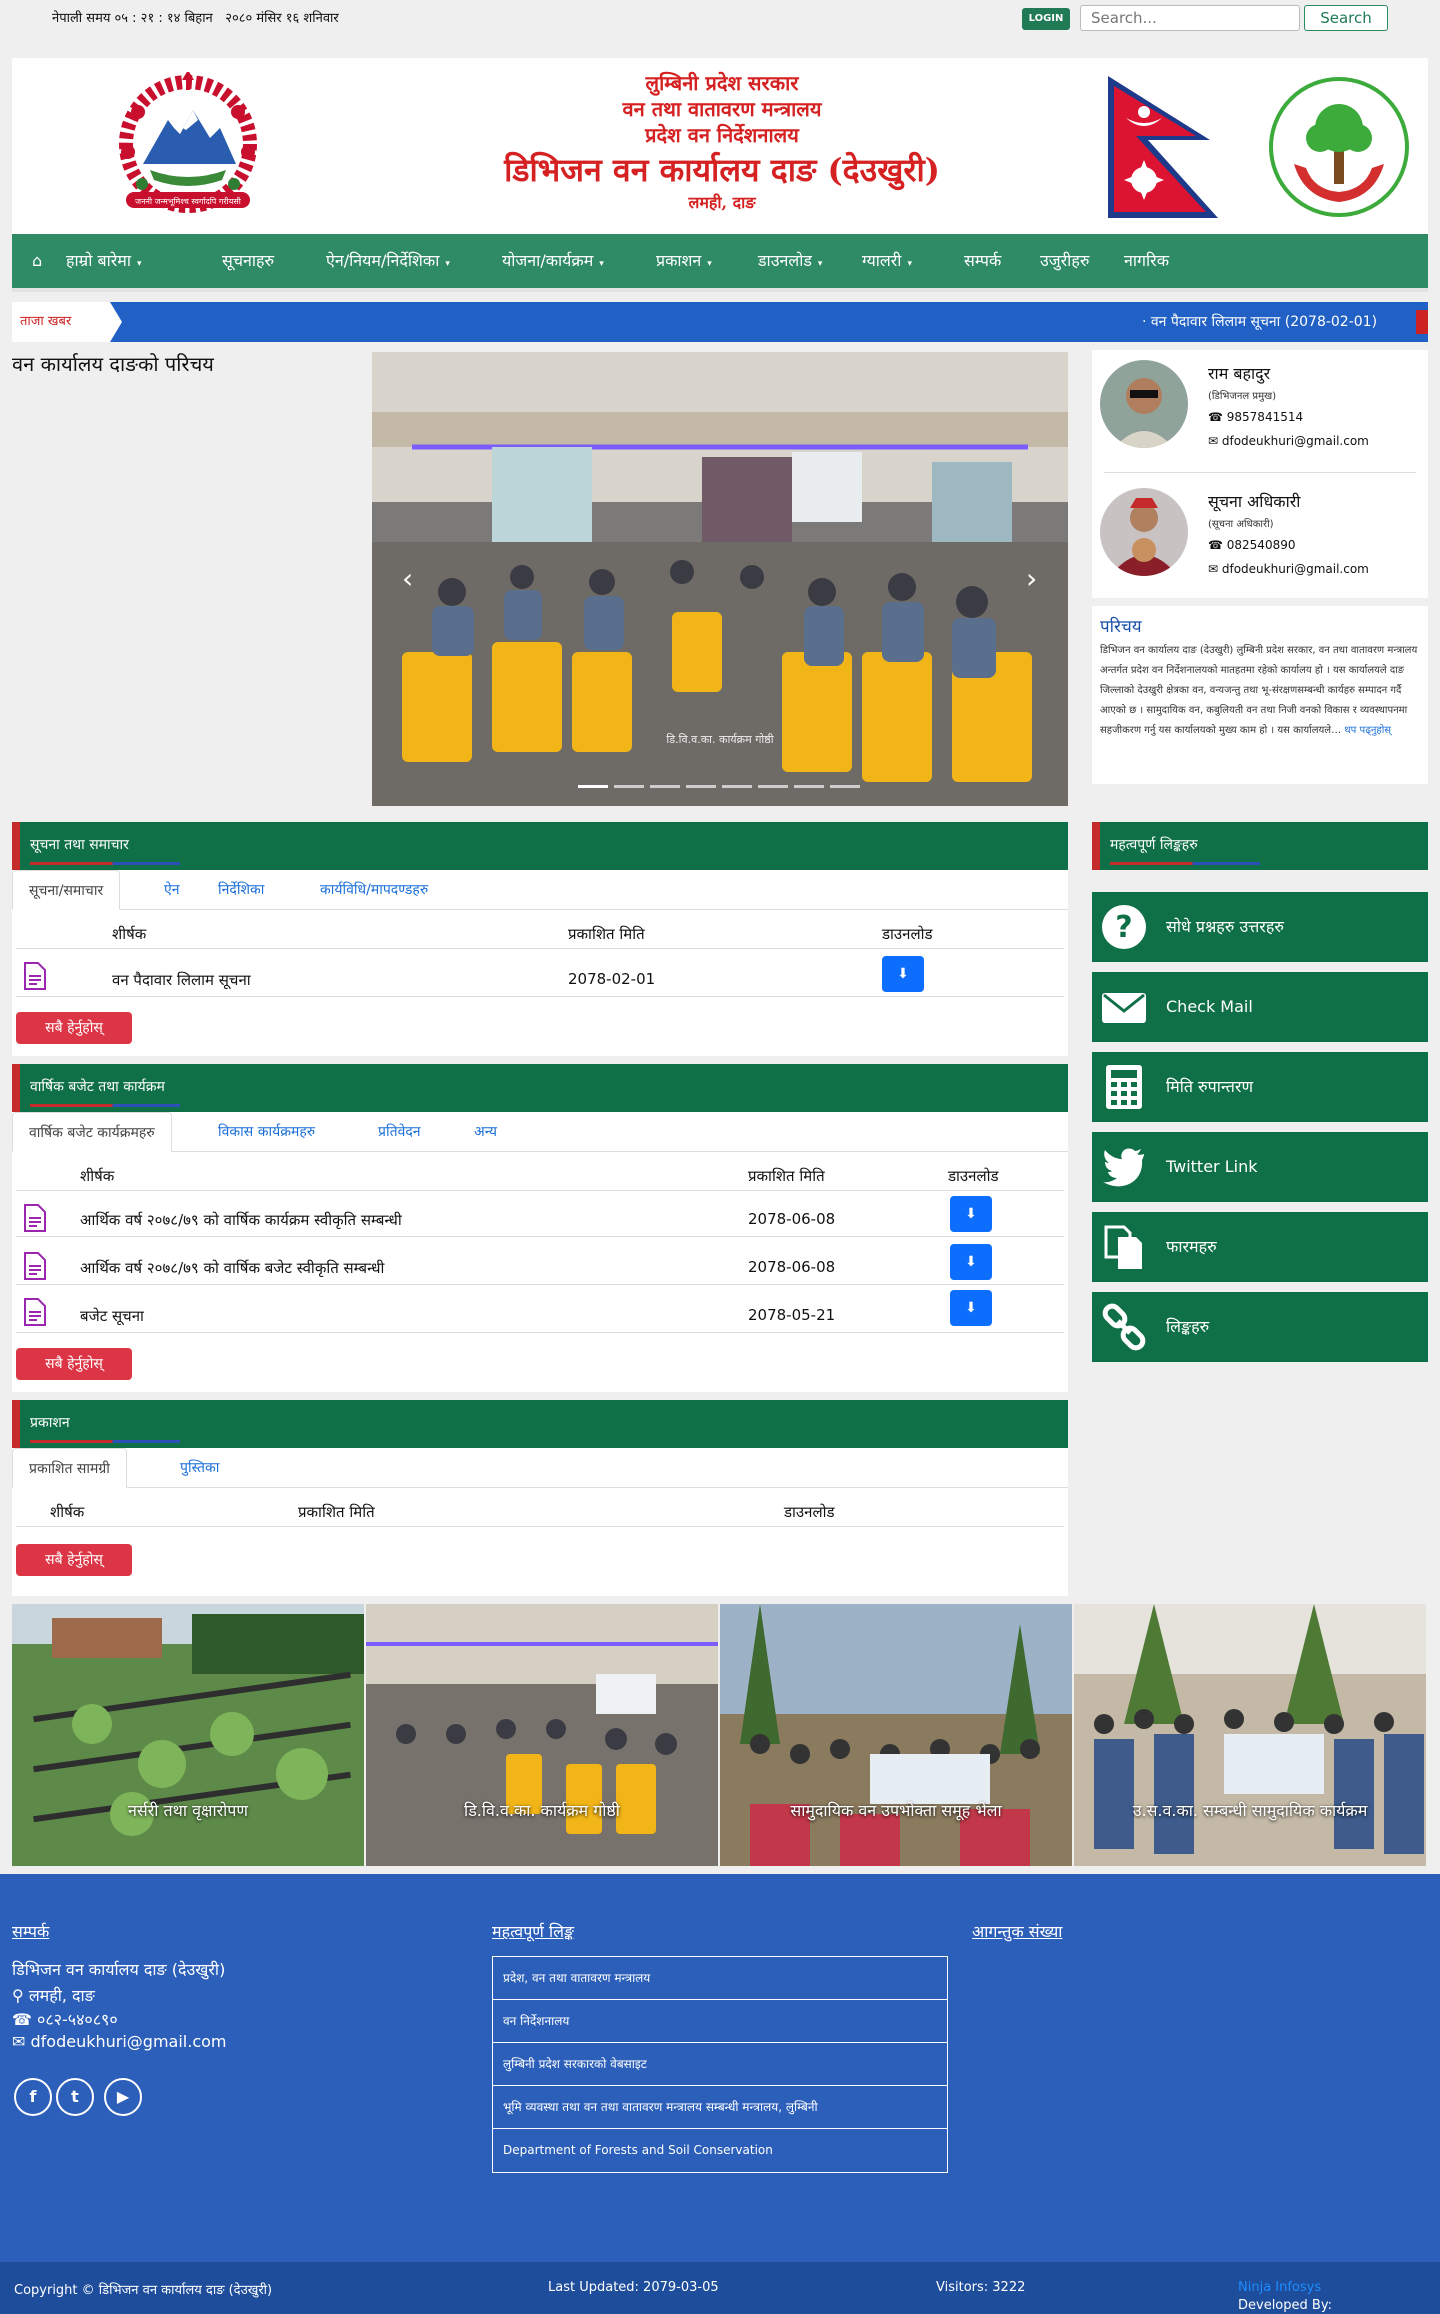 Image resolution: width=1440 pixels, height=2314 pixels. Describe the element at coordinates (188, 147) in the screenshot. I see `nepal-emblem-logo: जननी जन्मभूमिश्च स्वर्गादपि गरीयसी` at that location.